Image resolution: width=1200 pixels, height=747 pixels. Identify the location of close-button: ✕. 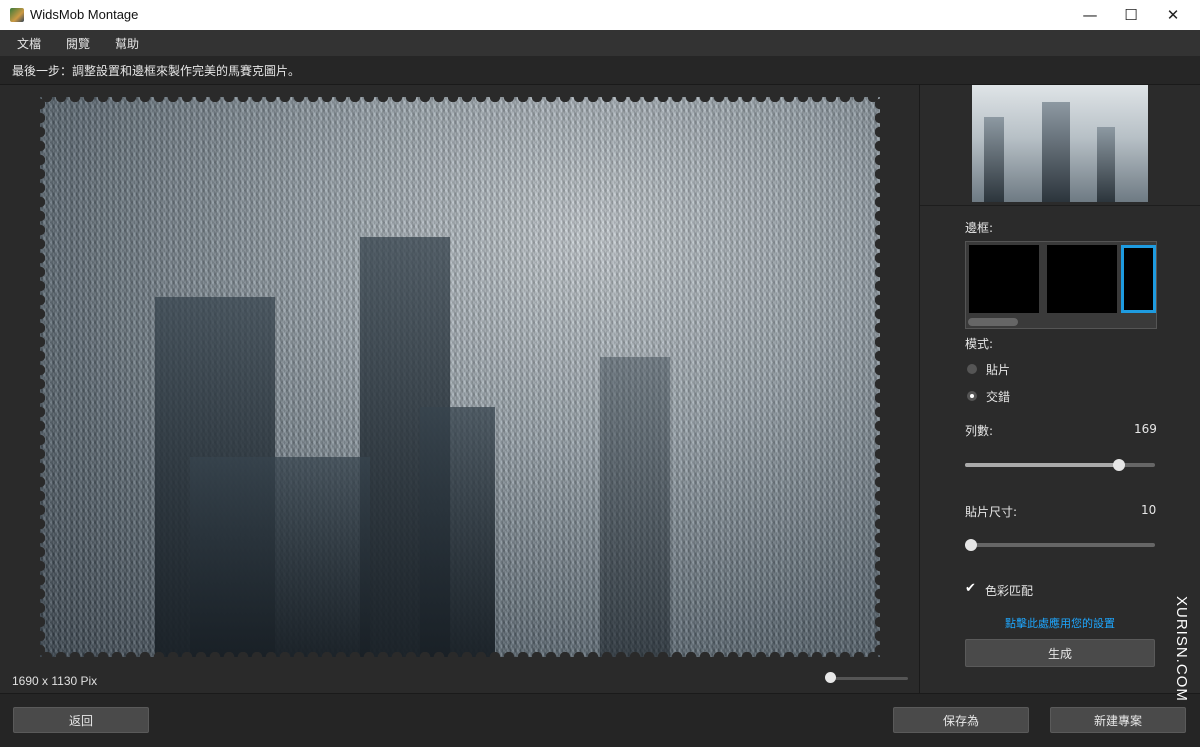
(1173, 15).